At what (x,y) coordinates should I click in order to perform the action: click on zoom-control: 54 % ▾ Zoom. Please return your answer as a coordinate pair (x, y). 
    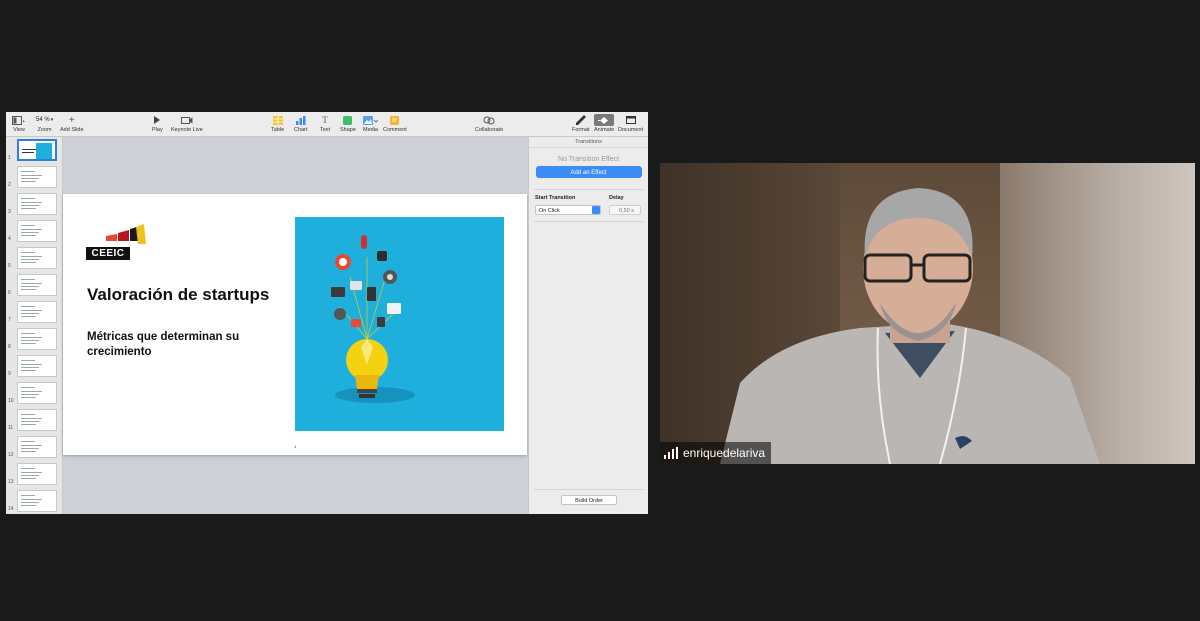
    Looking at the image, I should click on (44, 123).